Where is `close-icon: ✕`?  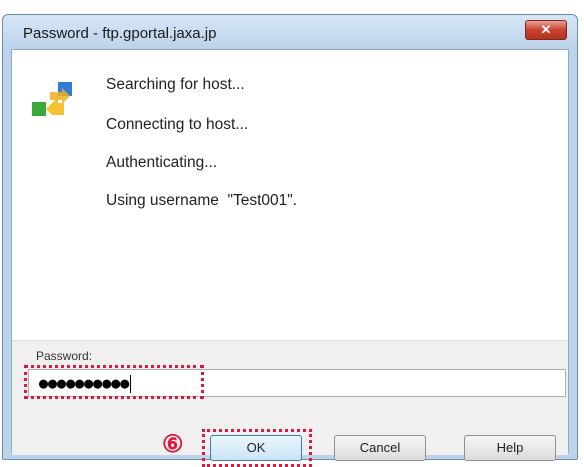
close-icon: ✕ is located at coordinates (546, 29).